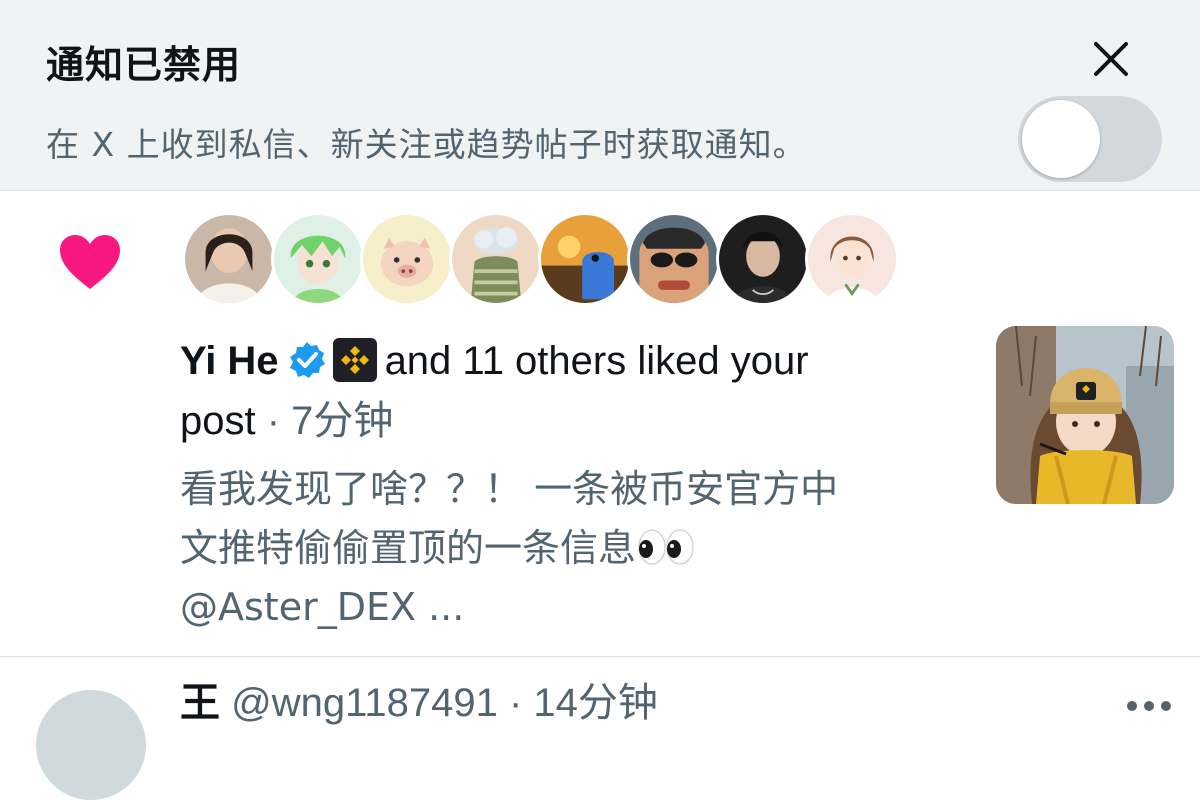 This screenshot has width=1200, height=800. I want to click on eyes-emoji-icon, so click(666, 545).